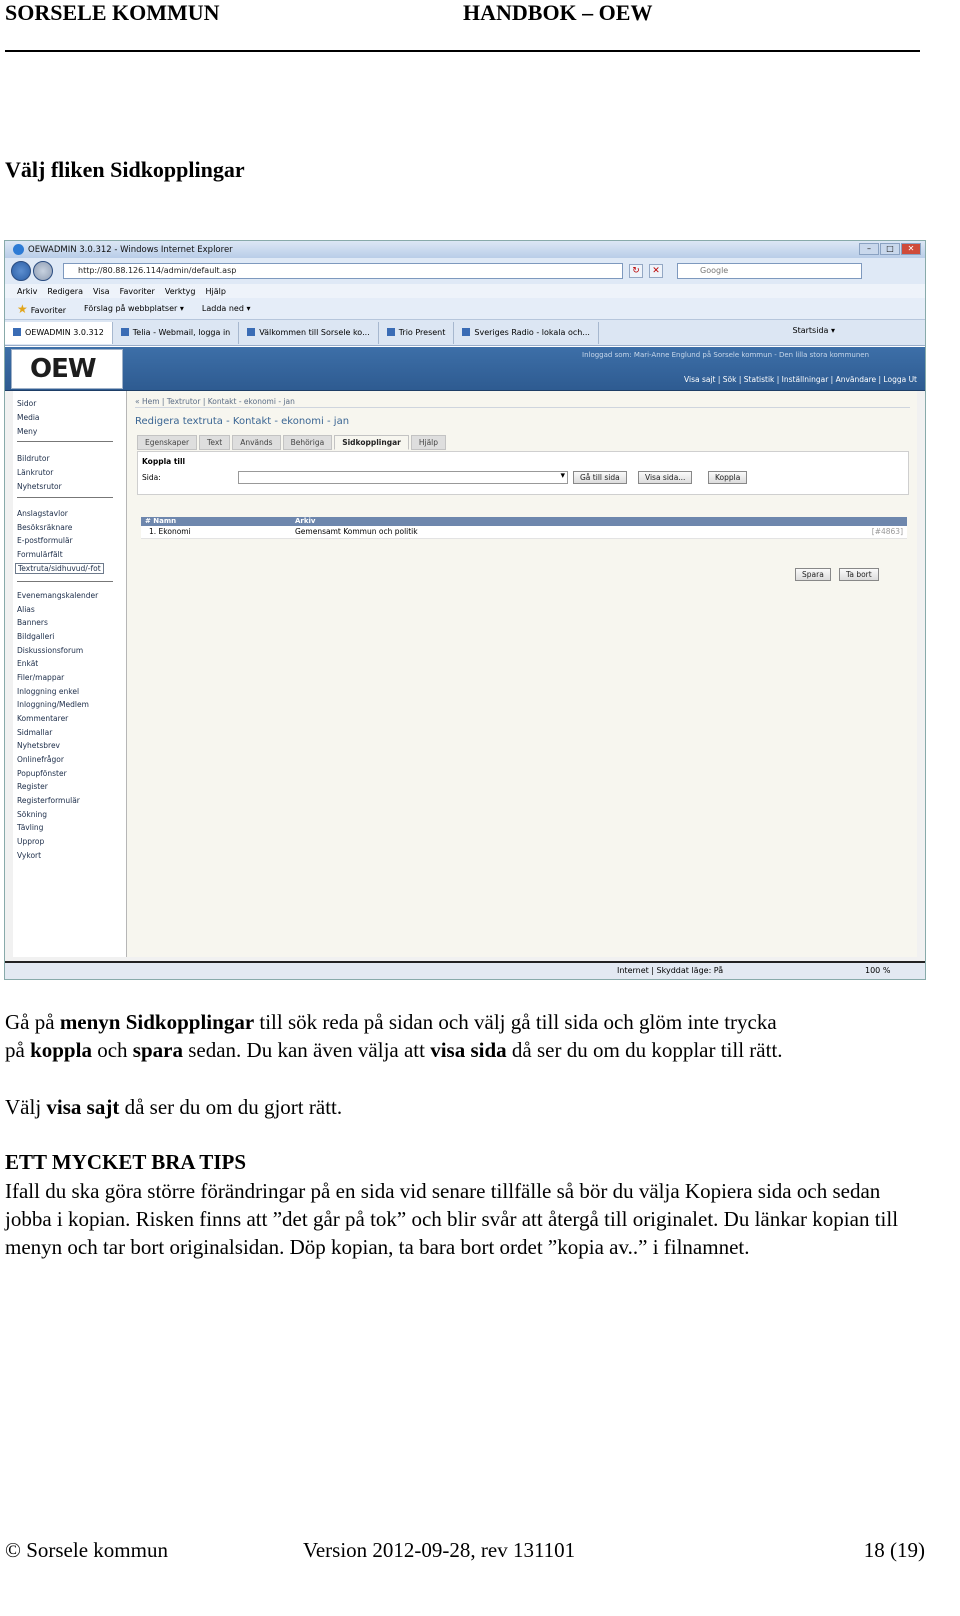 The height and width of the screenshot is (1616, 960). What do you see at coordinates (26, 609) in the screenshot?
I see `sidebar-item: Alias` at bounding box center [26, 609].